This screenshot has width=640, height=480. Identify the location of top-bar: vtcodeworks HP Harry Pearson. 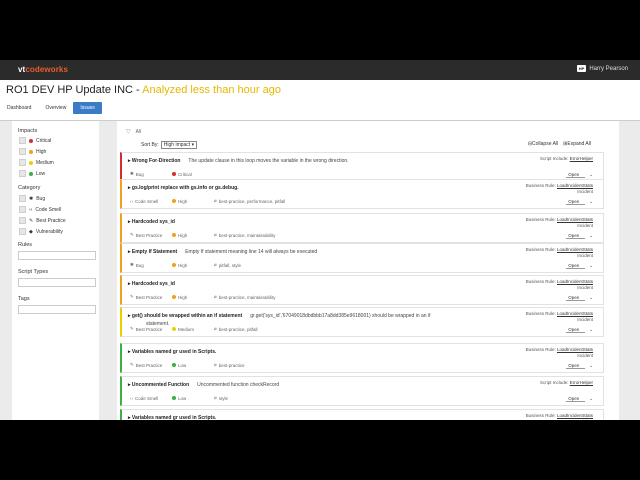
(320, 70).